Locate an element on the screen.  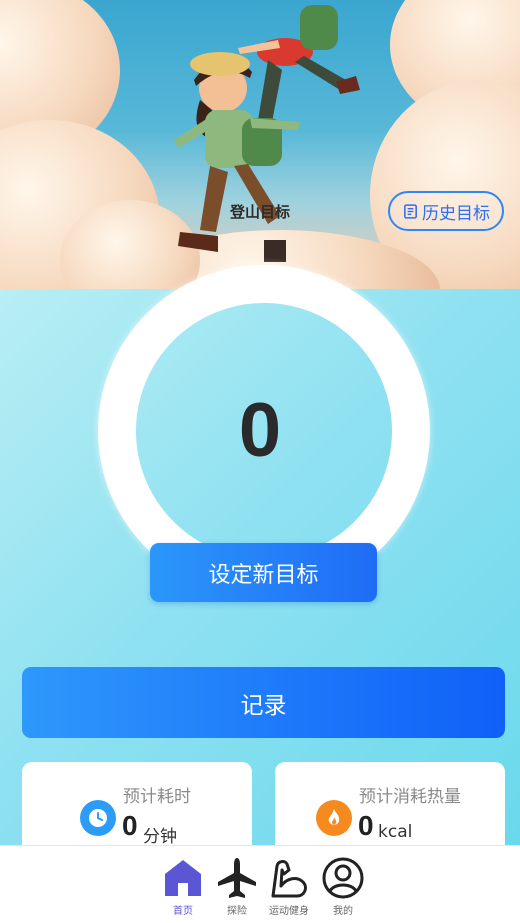
history-goals-label: 历史目标 is located at coordinates (456, 213).